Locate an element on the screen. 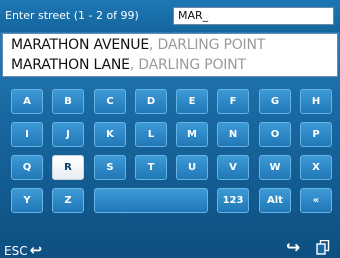 This screenshot has height=258, width=340. street-search-input: MAR_ is located at coordinates (253, 16).